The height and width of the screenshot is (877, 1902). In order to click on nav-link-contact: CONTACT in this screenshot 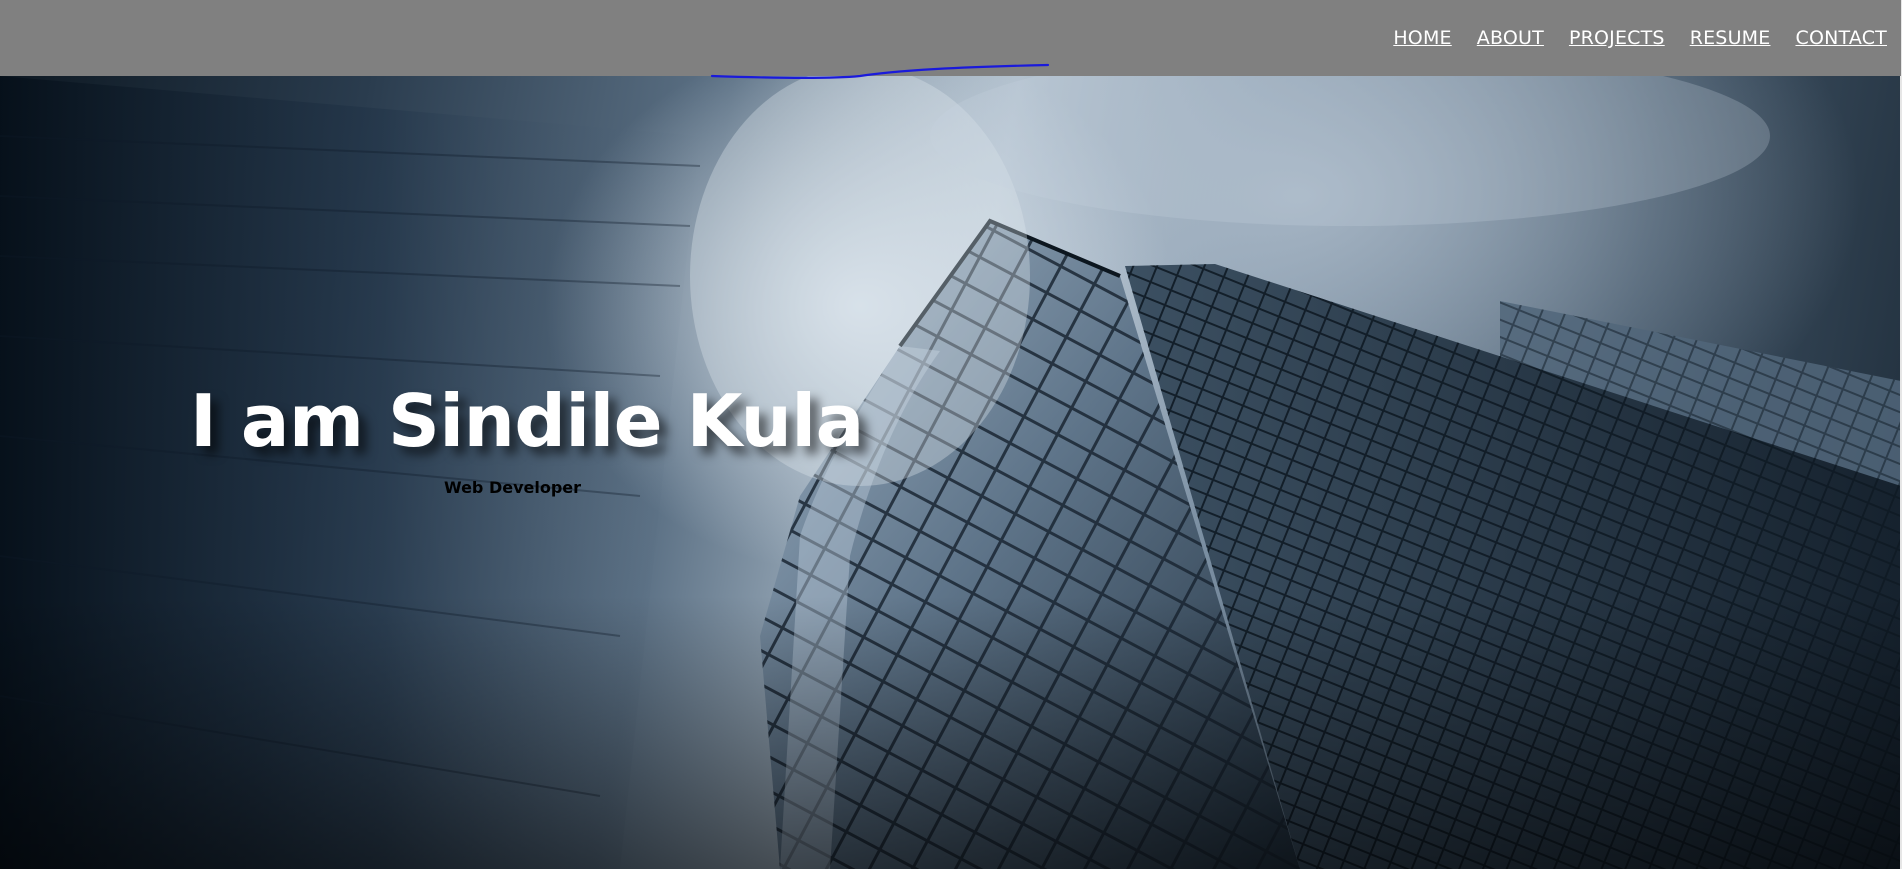, I will do `click(1841, 38)`.